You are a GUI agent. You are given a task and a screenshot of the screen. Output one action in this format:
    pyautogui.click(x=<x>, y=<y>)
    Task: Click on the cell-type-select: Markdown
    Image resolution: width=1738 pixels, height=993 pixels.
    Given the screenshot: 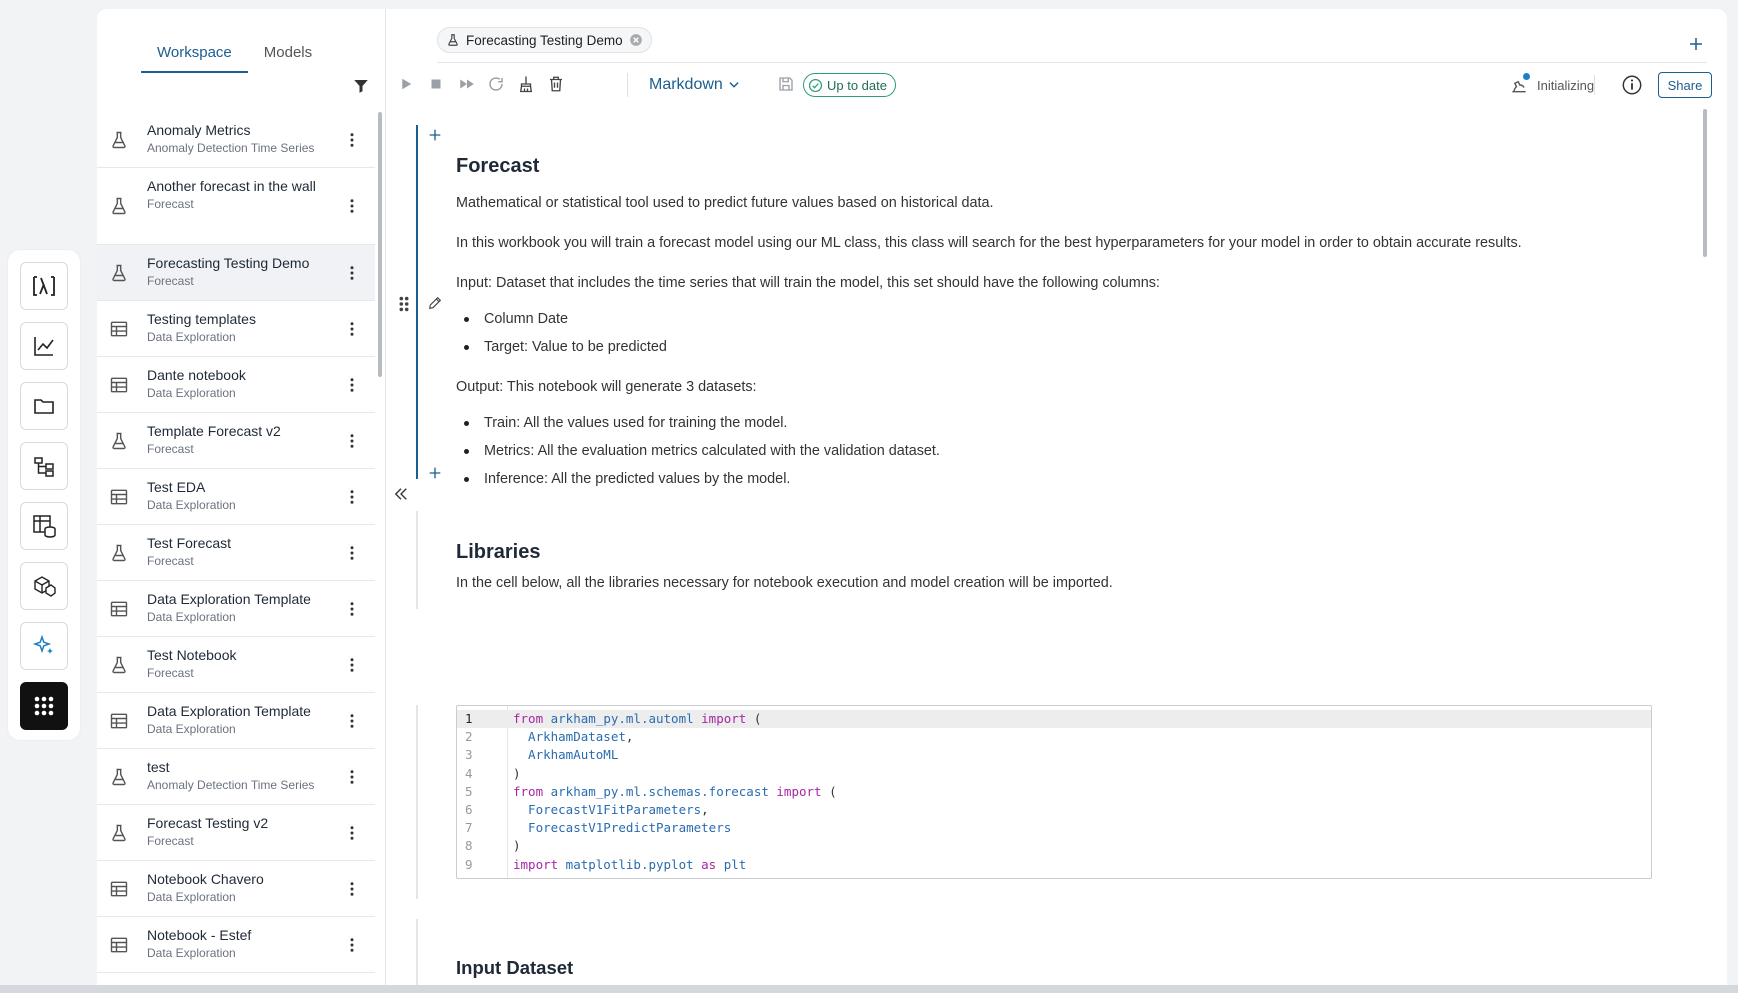 What is the action you would take?
    pyautogui.click(x=695, y=85)
    